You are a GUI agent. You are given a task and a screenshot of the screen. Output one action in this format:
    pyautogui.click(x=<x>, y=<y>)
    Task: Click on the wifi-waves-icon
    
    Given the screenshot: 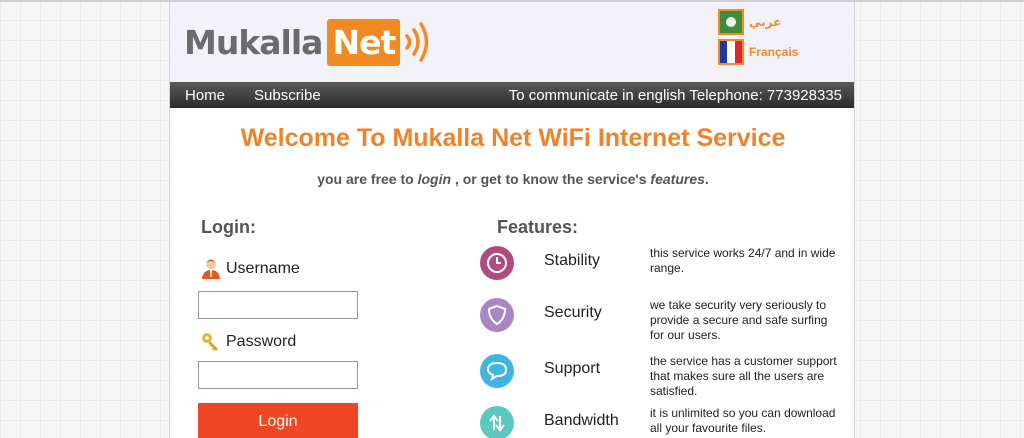 What is the action you would take?
    pyautogui.click(x=417, y=42)
    